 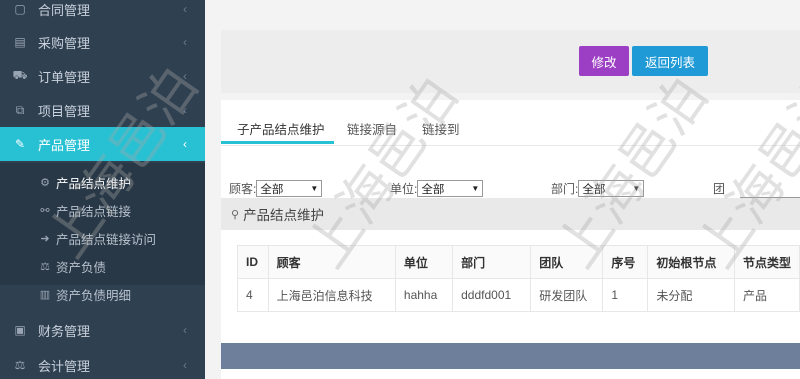 I want to click on column-header-unit: 单位, so click(x=424, y=262).